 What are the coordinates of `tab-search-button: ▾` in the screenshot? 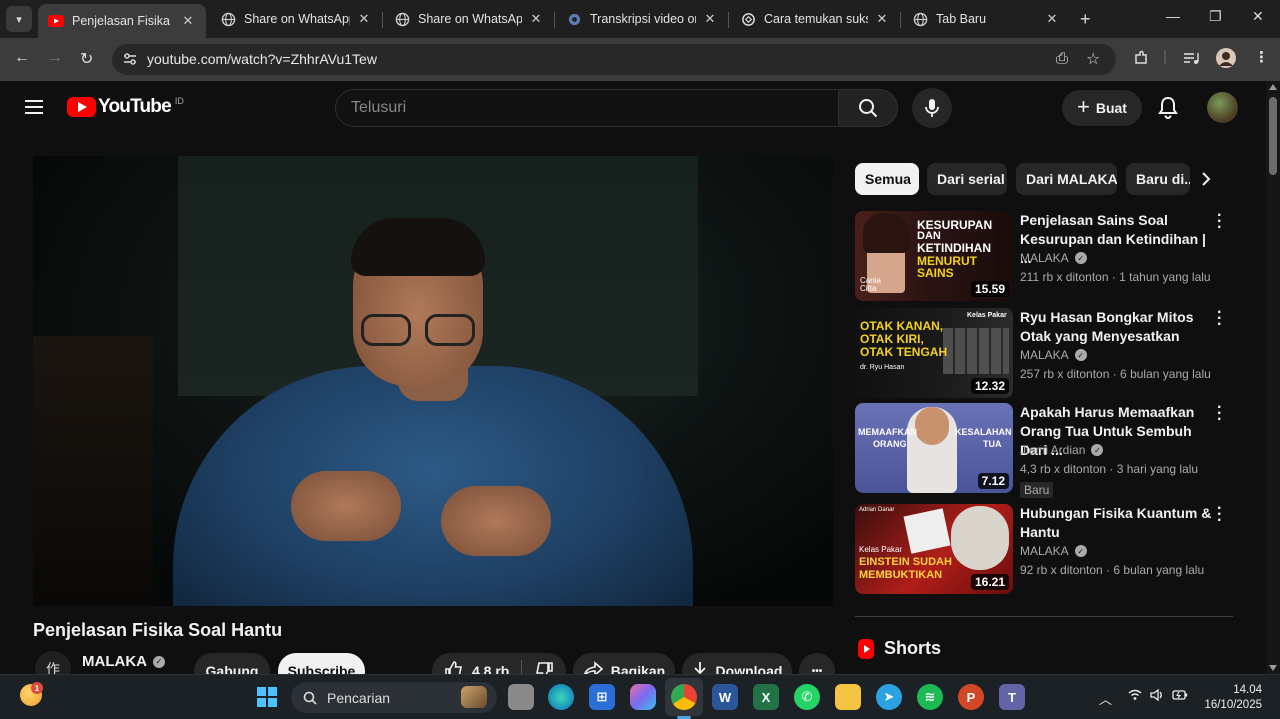 It's located at (19, 19).